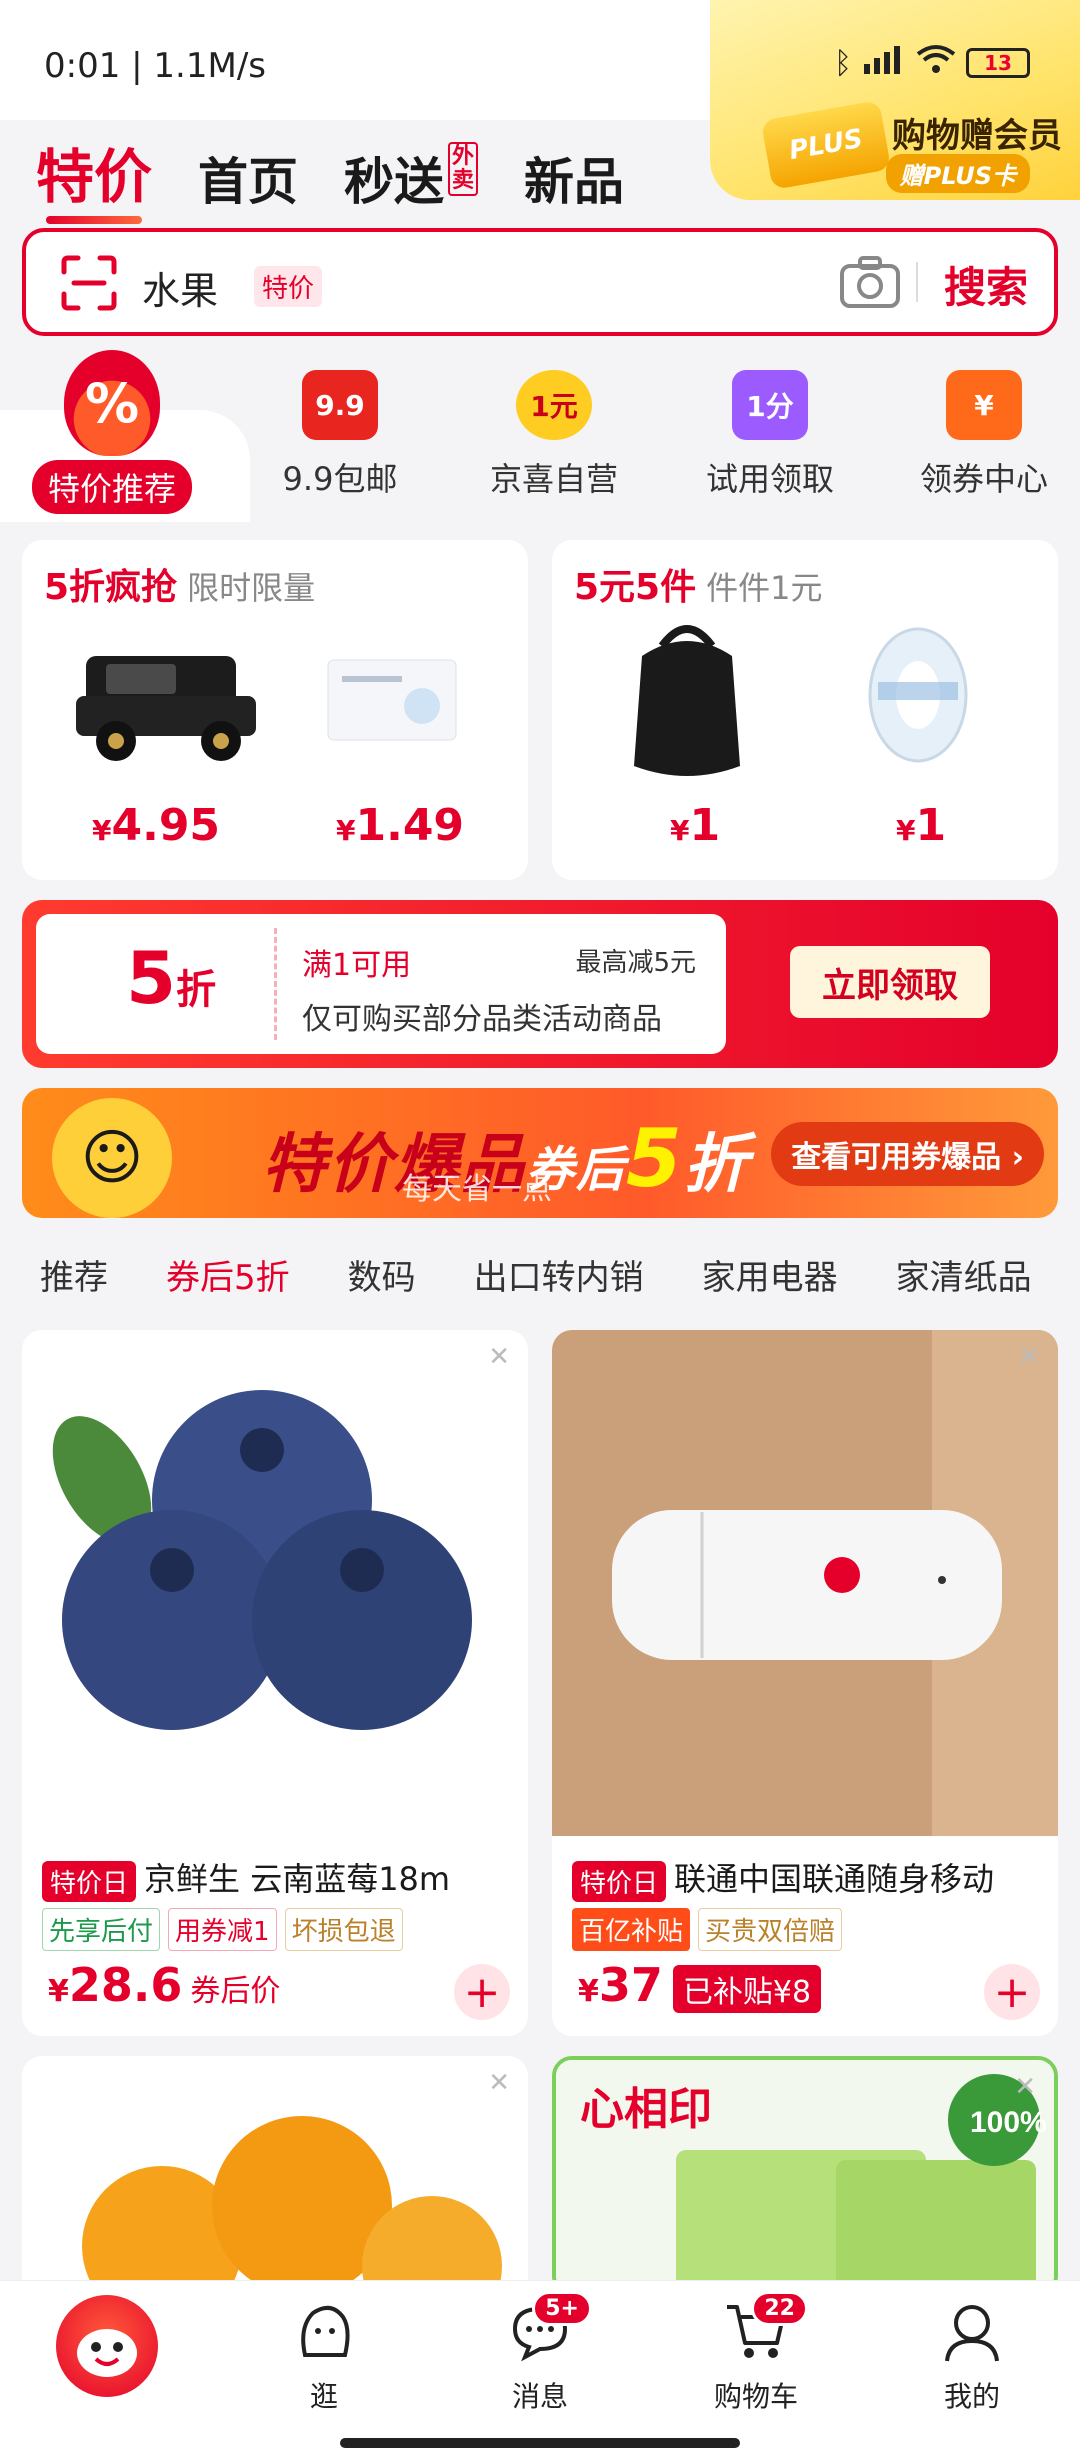 The height and width of the screenshot is (2460, 1080). What do you see at coordinates (324, 2357) in the screenshot?
I see `nav-browse: 逛` at bounding box center [324, 2357].